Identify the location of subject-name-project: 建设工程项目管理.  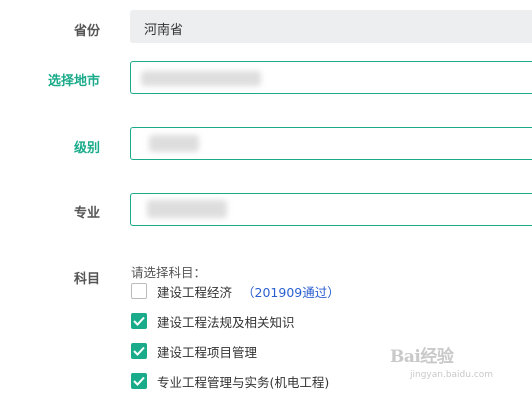
(207, 352).